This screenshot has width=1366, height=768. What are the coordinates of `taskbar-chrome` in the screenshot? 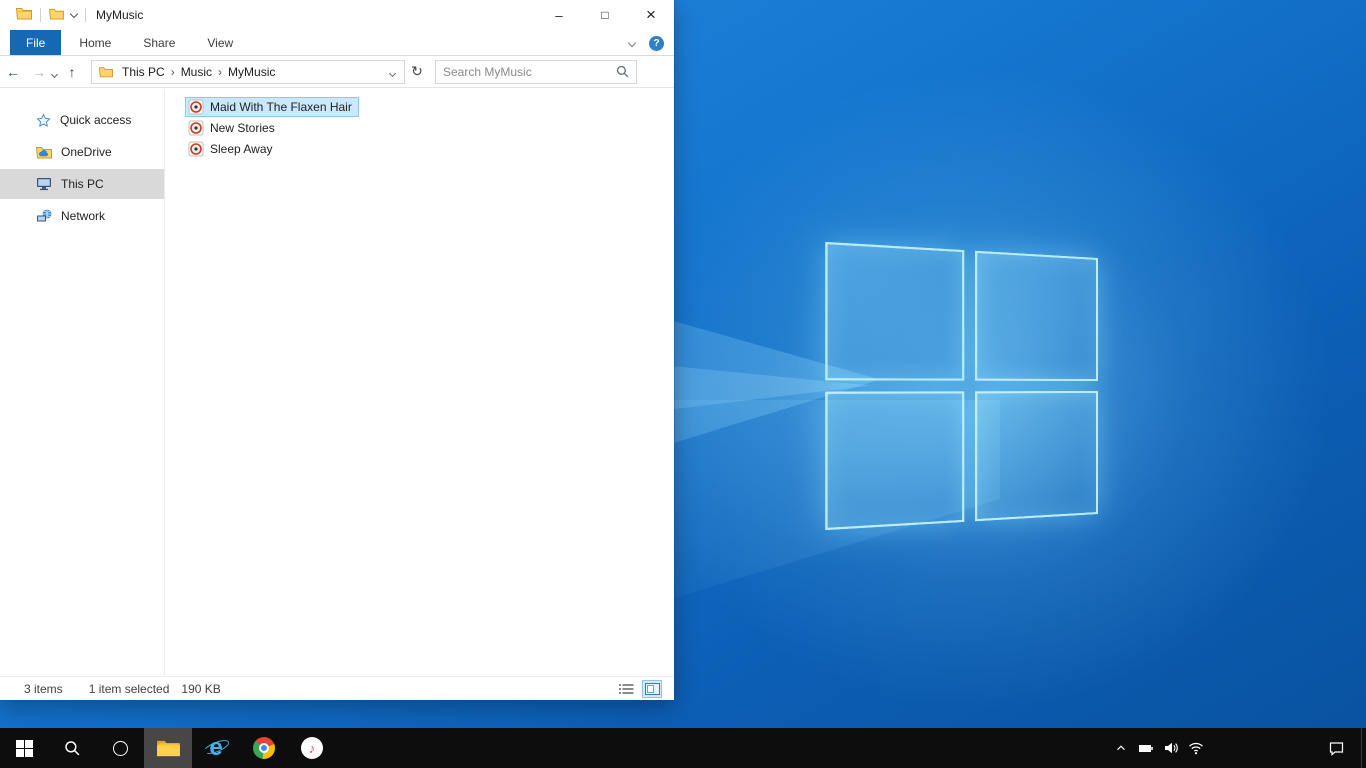 It's located at (264, 748).